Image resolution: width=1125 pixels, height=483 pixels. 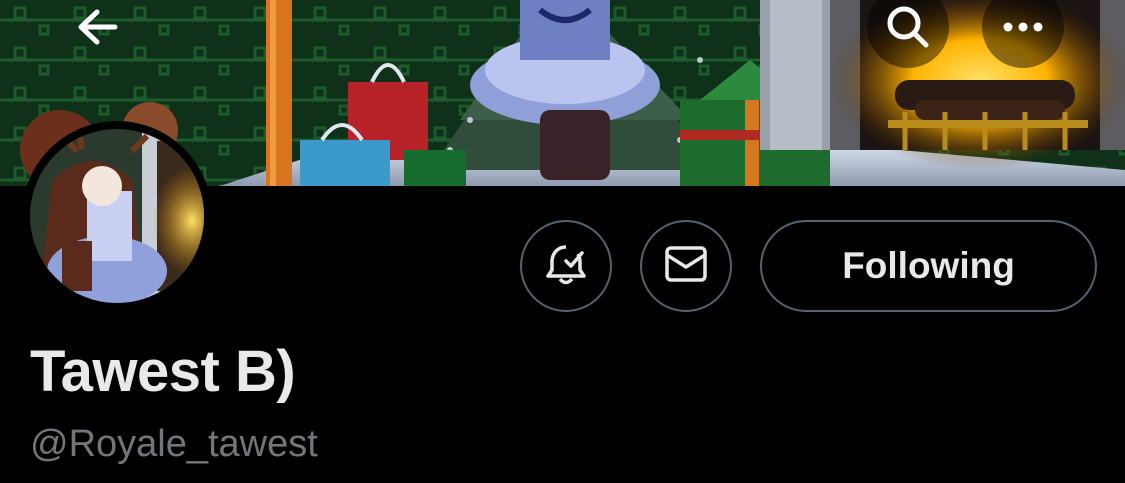 I want to click on notifications-button, so click(x=566, y=266).